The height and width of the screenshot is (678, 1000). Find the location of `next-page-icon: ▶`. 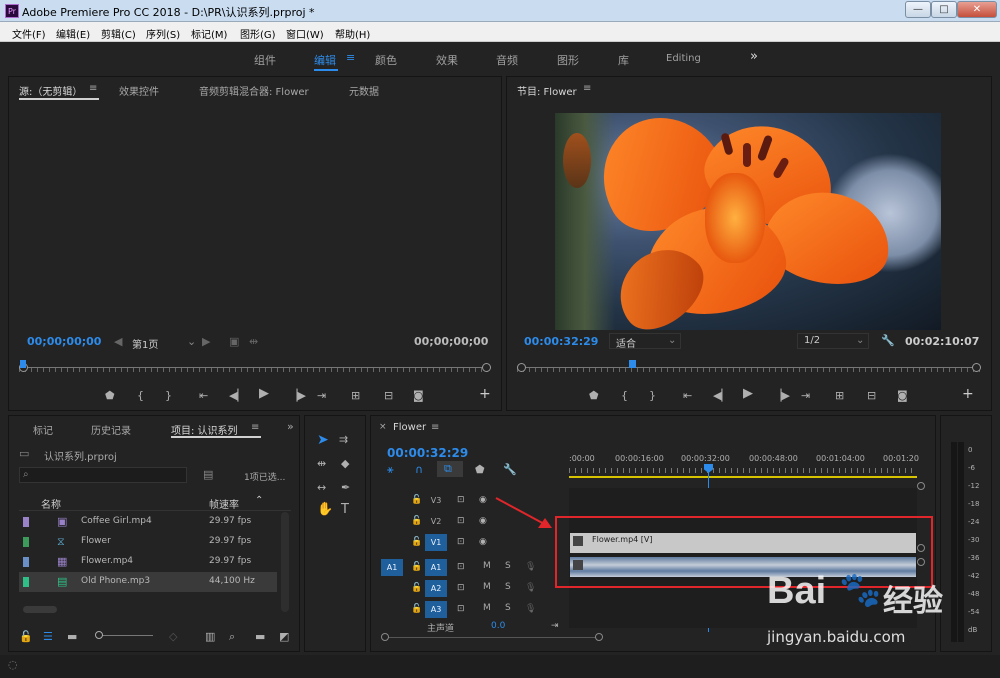

next-page-icon: ▶ is located at coordinates (206, 342).